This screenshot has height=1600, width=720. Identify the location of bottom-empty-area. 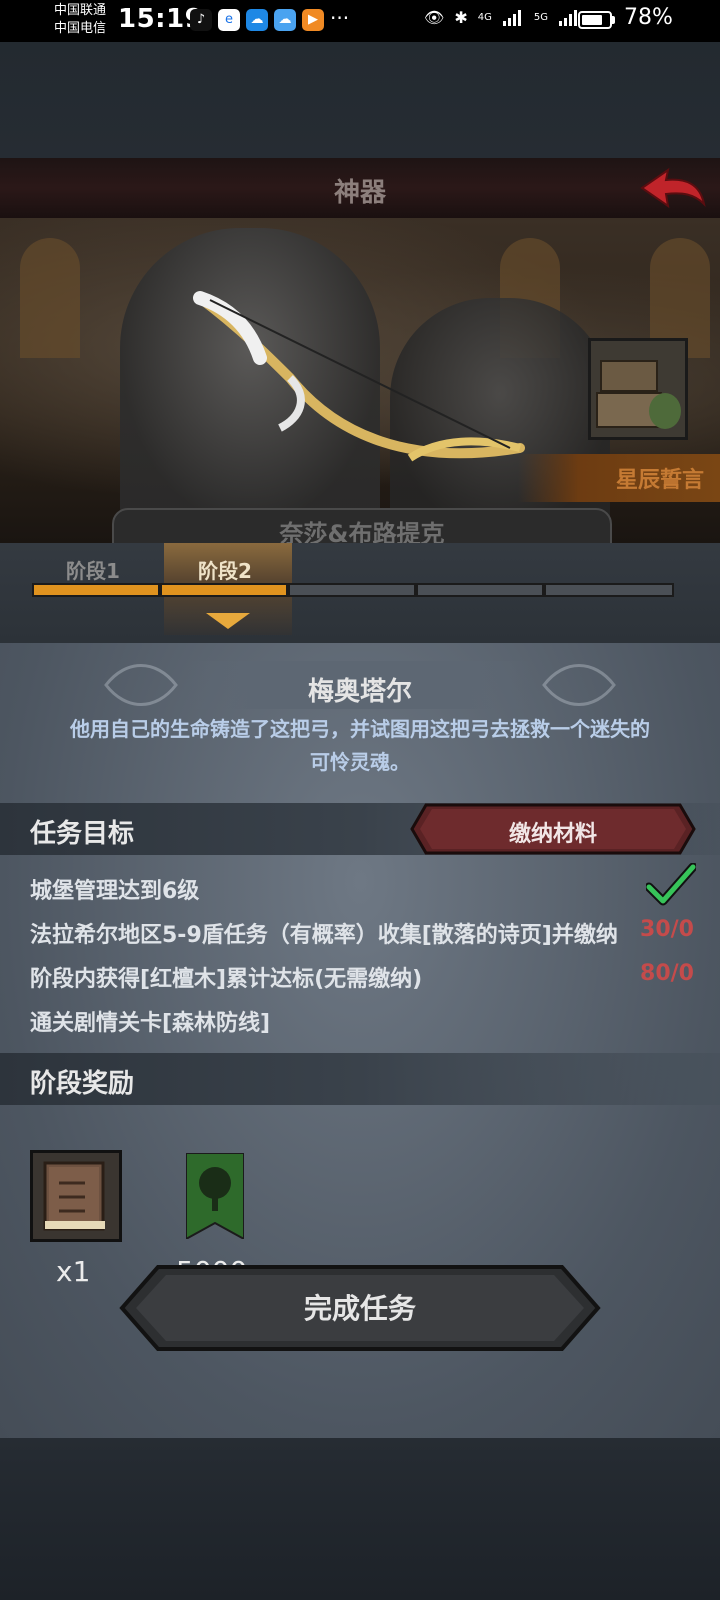
(360, 1519).